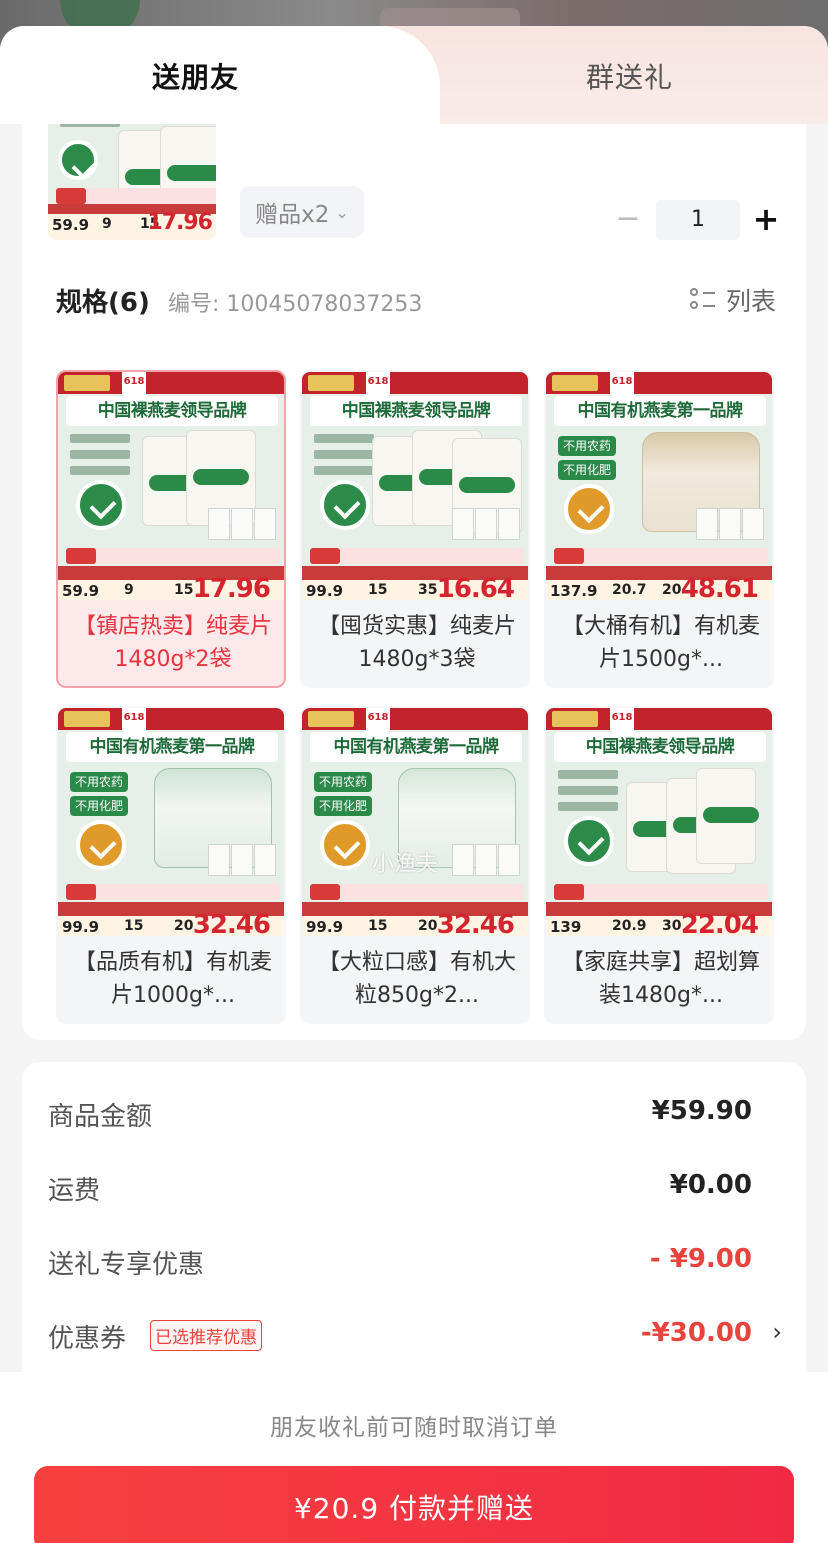 This screenshot has width=828, height=1543. What do you see at coordinates (628, 220) in the screenshot?
I see `decrement-button: −` at bounding box center [628, 220].